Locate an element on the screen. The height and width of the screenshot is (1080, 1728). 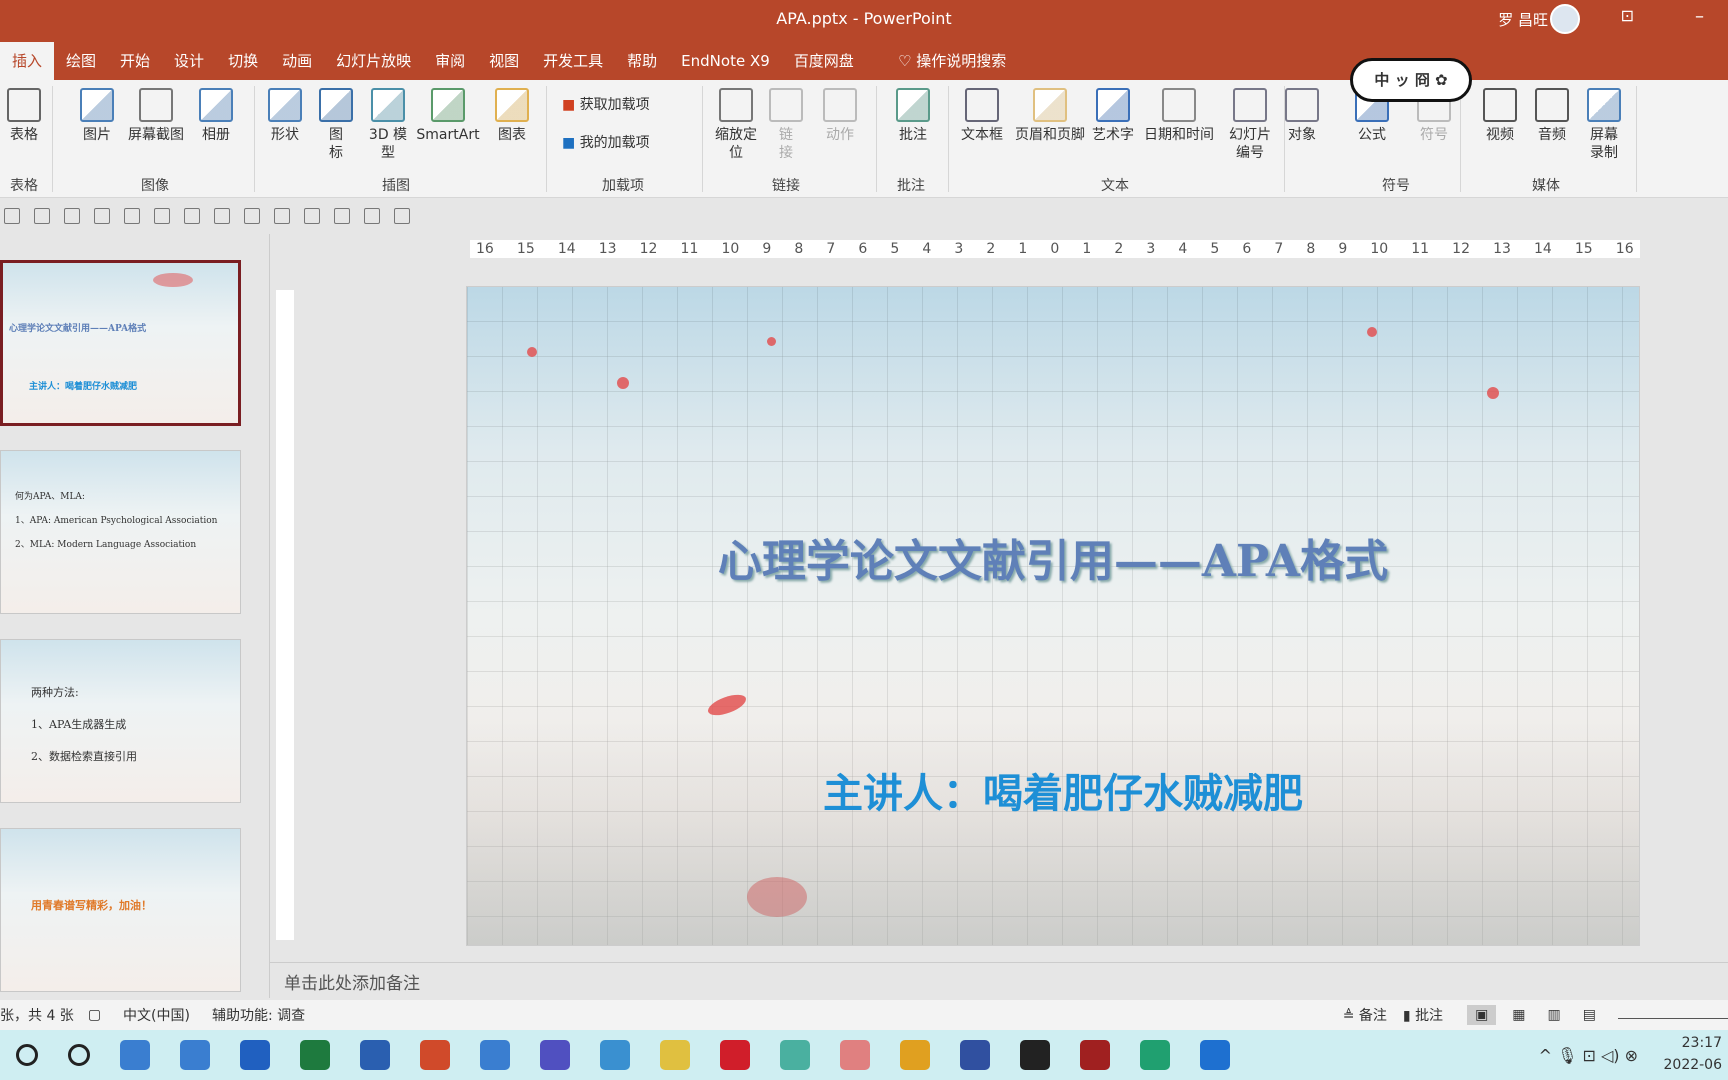
remote-icon is located at coordinates (195, 1055).